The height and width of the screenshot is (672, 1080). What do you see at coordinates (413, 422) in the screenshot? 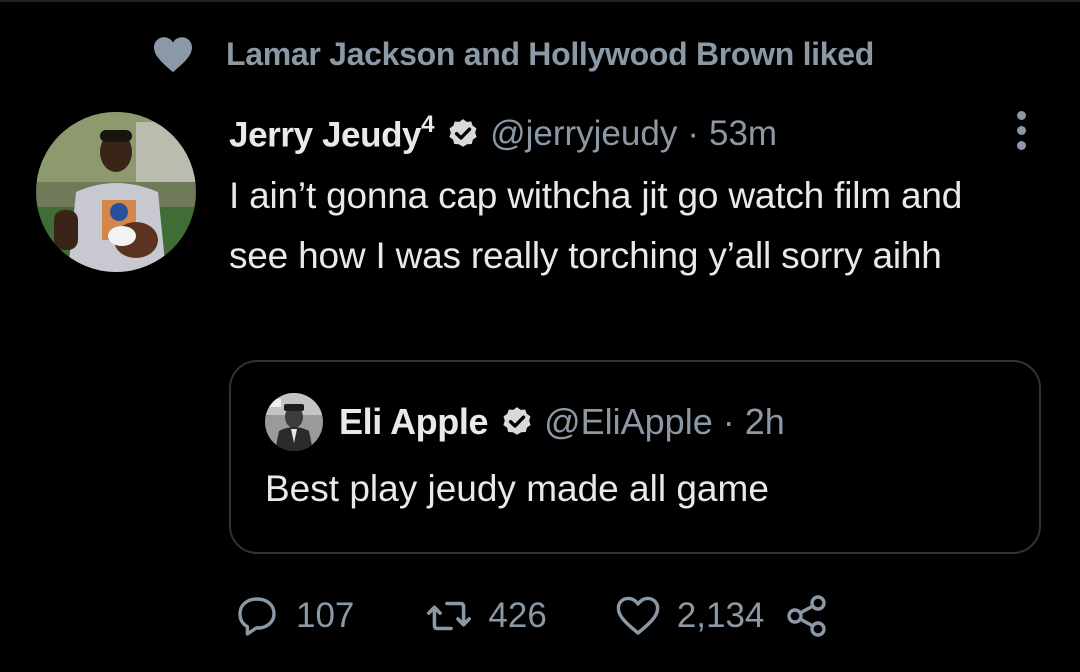
I see `quote-author-display-name: Eli Apple` at bounding box center [413, 422].